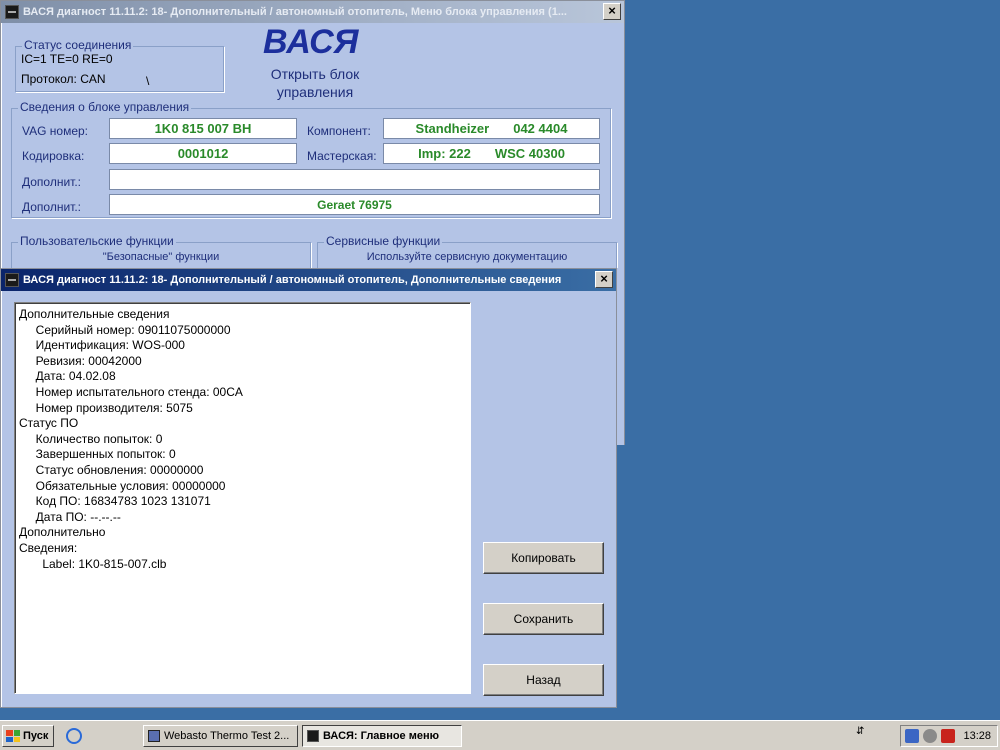 The image size is (1000, 750). I want to click on network-error-icon, so click(912, 736).